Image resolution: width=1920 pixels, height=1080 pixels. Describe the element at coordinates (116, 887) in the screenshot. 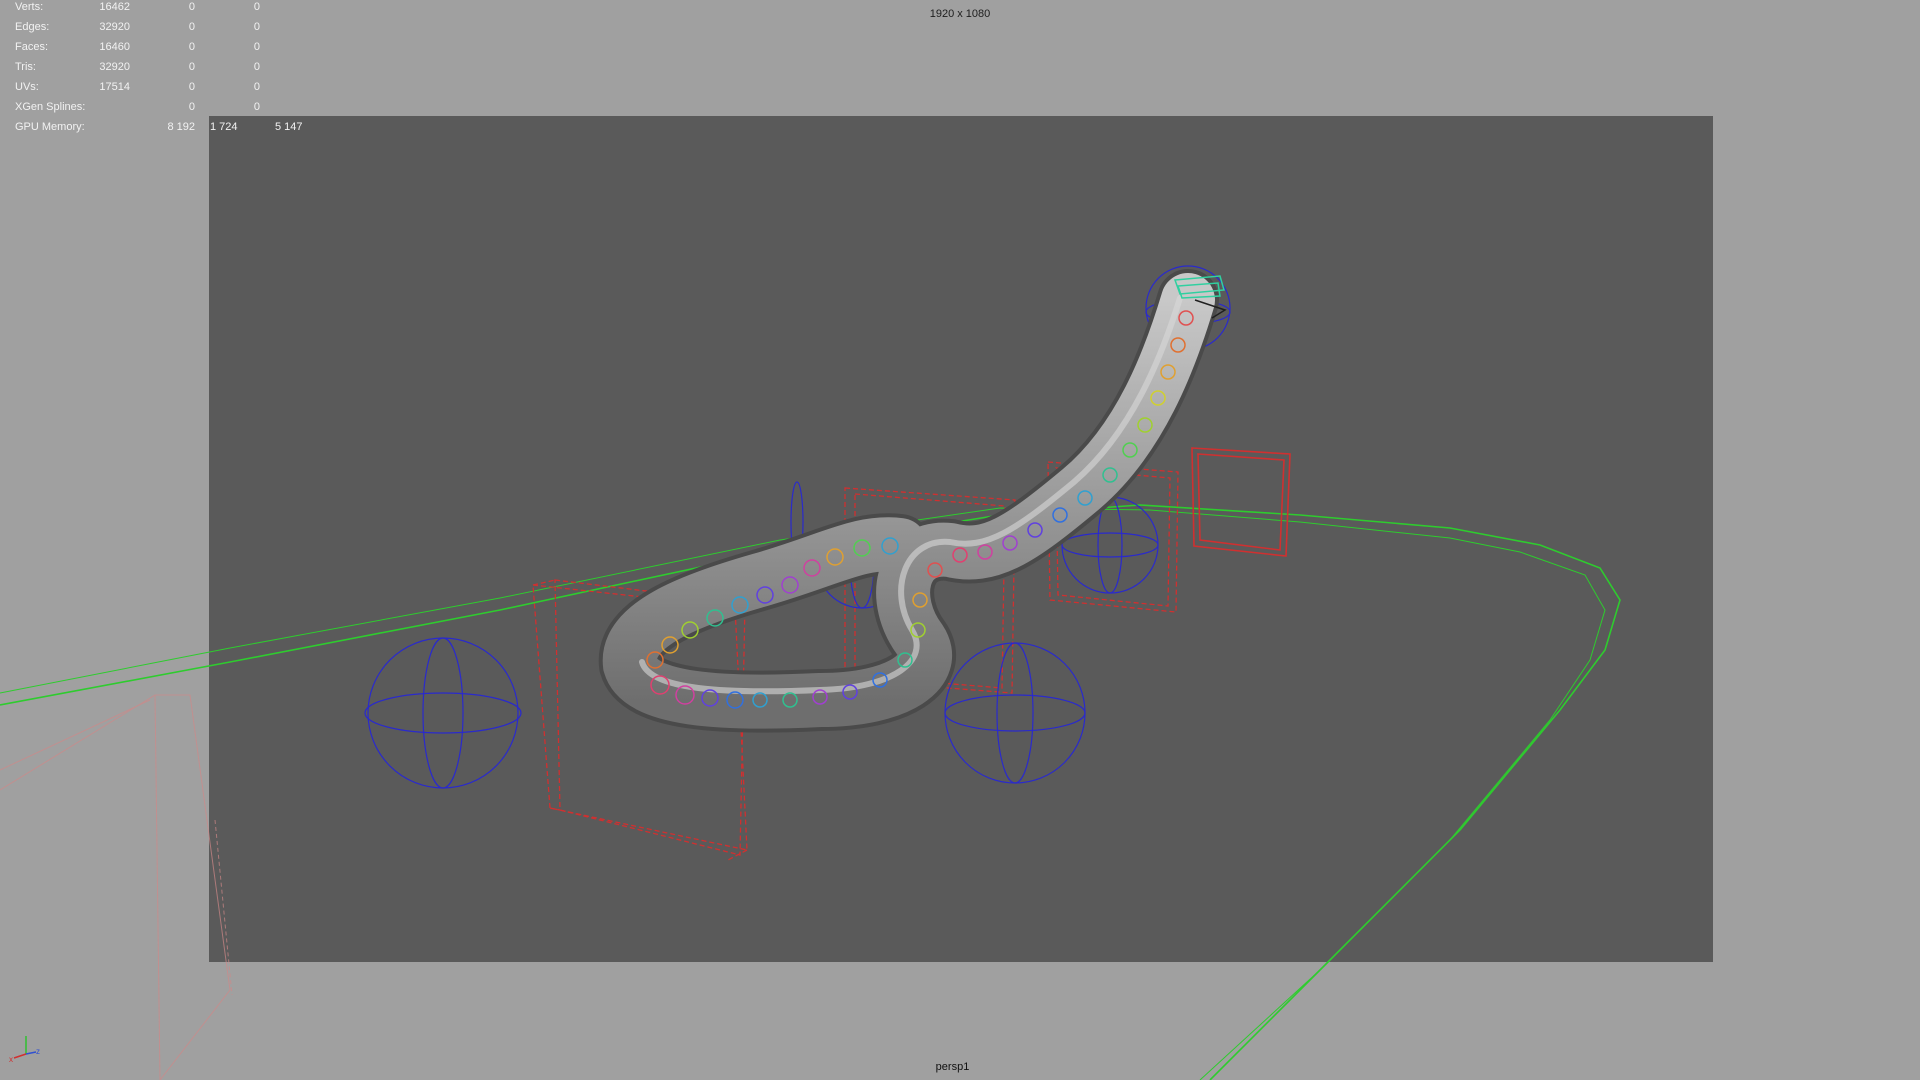

I see `background-box-control` at that location.